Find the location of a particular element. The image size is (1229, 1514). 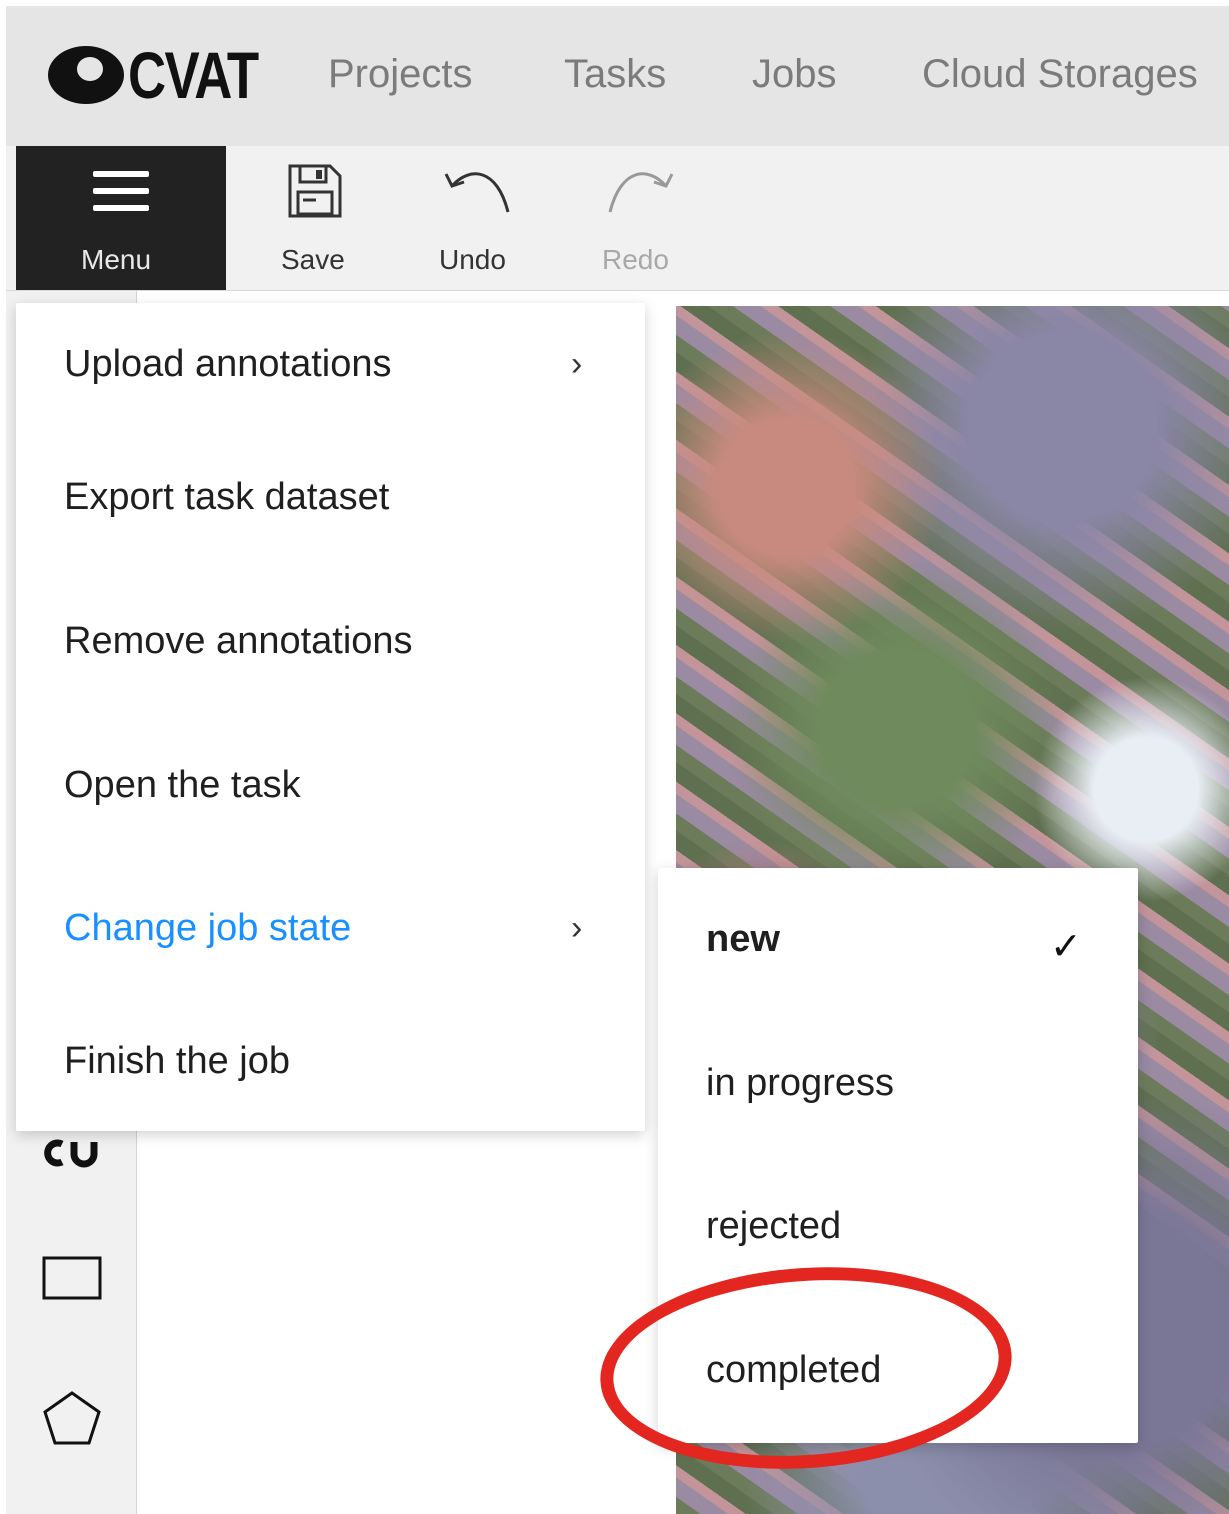

menu-button-label: Menu is located at coordinates (116, 259).